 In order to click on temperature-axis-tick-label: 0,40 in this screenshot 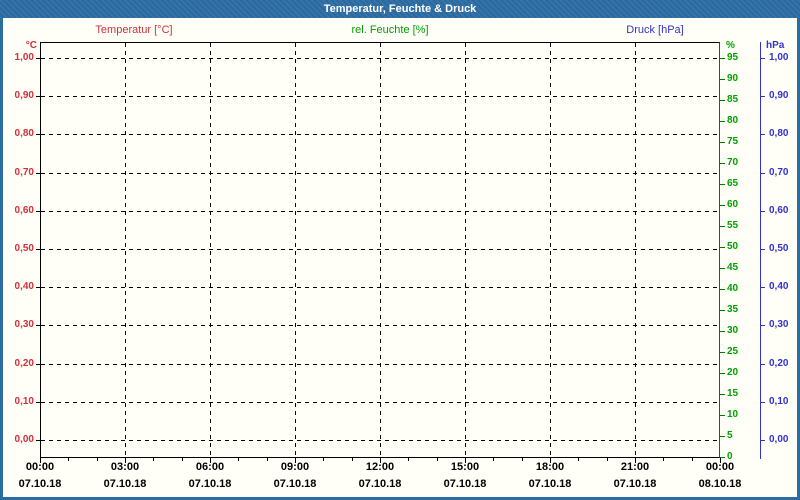, I will do `click(24, 287)`.